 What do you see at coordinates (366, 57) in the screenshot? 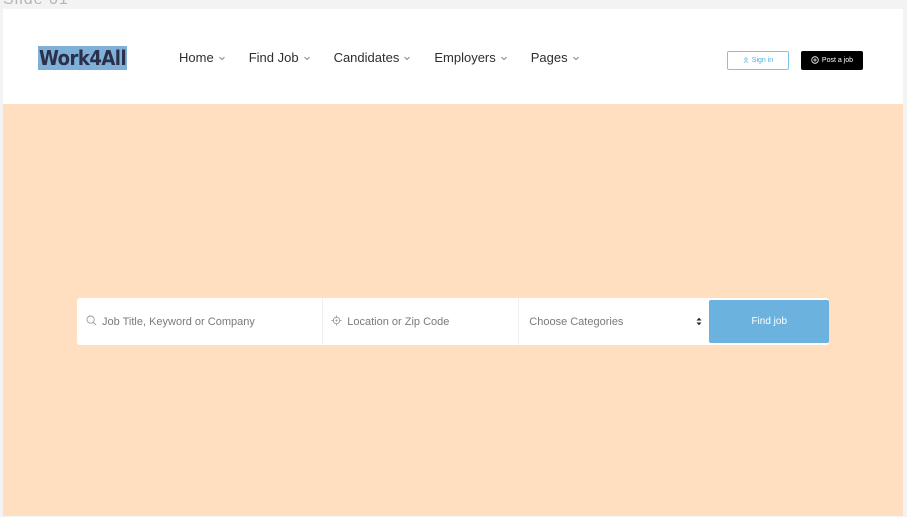
I see `nav-item-label: Candidates` at bounding box center [366, 57].